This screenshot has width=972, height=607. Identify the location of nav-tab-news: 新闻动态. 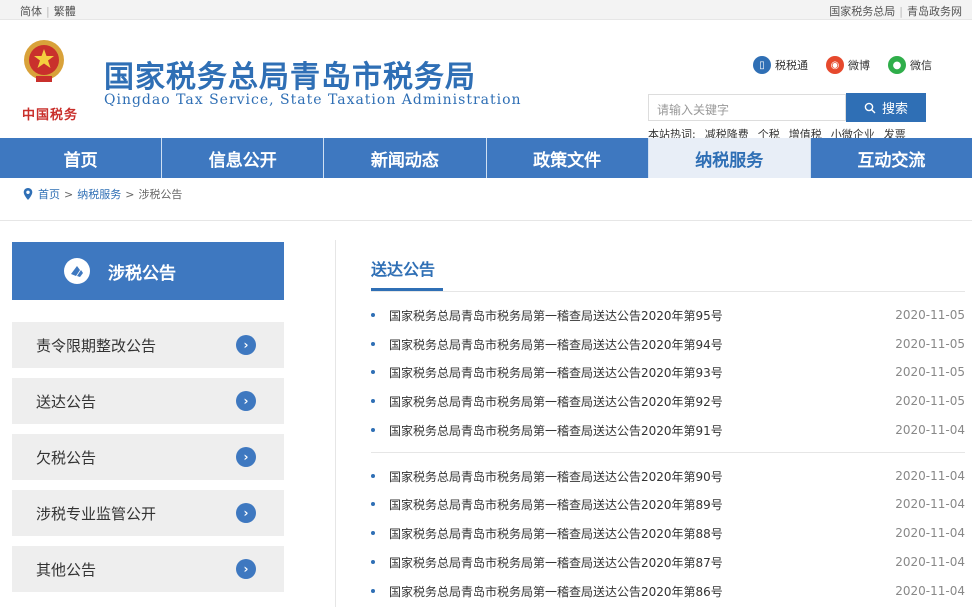
(405, 158).